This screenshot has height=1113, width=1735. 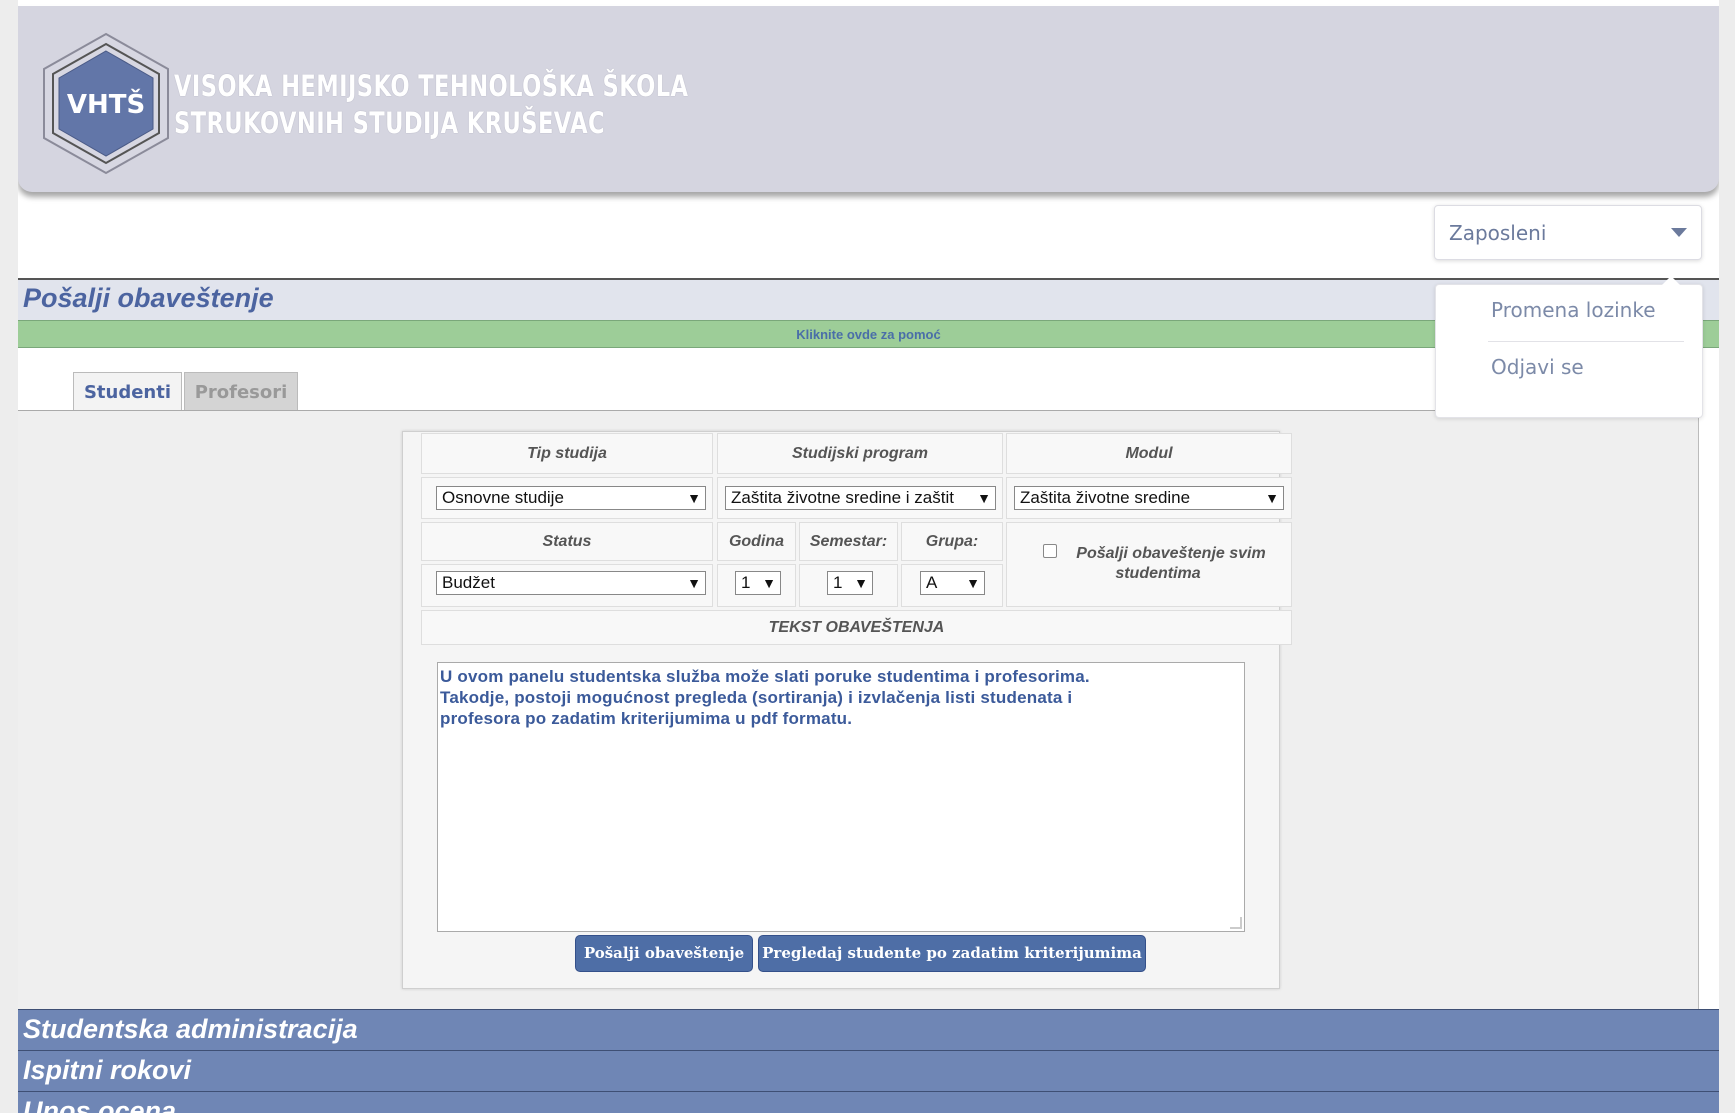 What do you see at coordinates (1498, 232) in the screenshot?
I see `user-menu-label: Zaposleni` at bounding box center [1498, 232].